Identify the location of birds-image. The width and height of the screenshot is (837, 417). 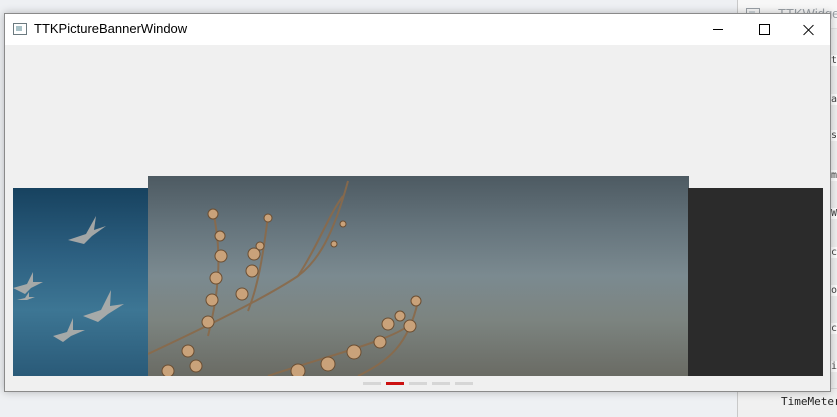
(68, 279).